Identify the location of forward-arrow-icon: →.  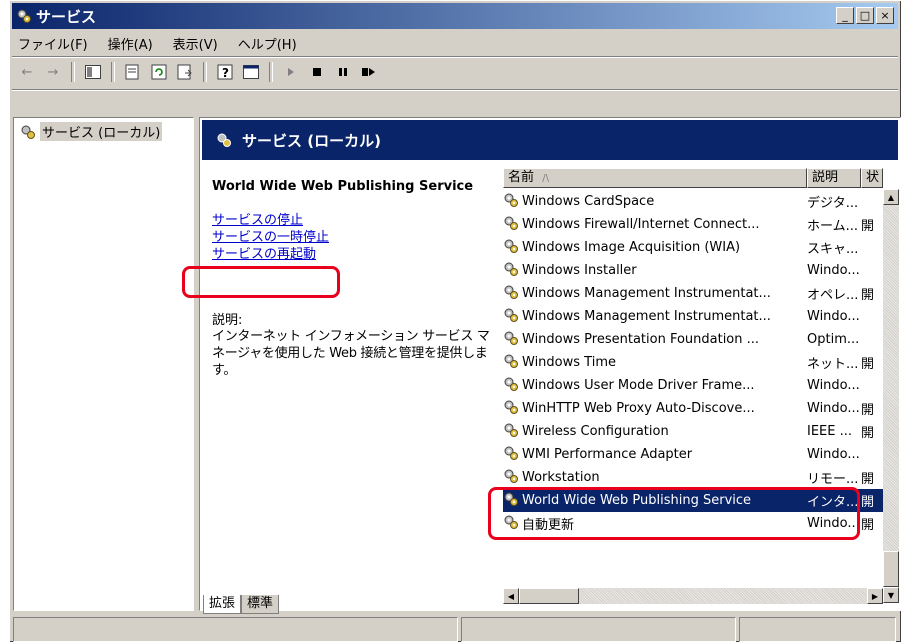
(53, 72).